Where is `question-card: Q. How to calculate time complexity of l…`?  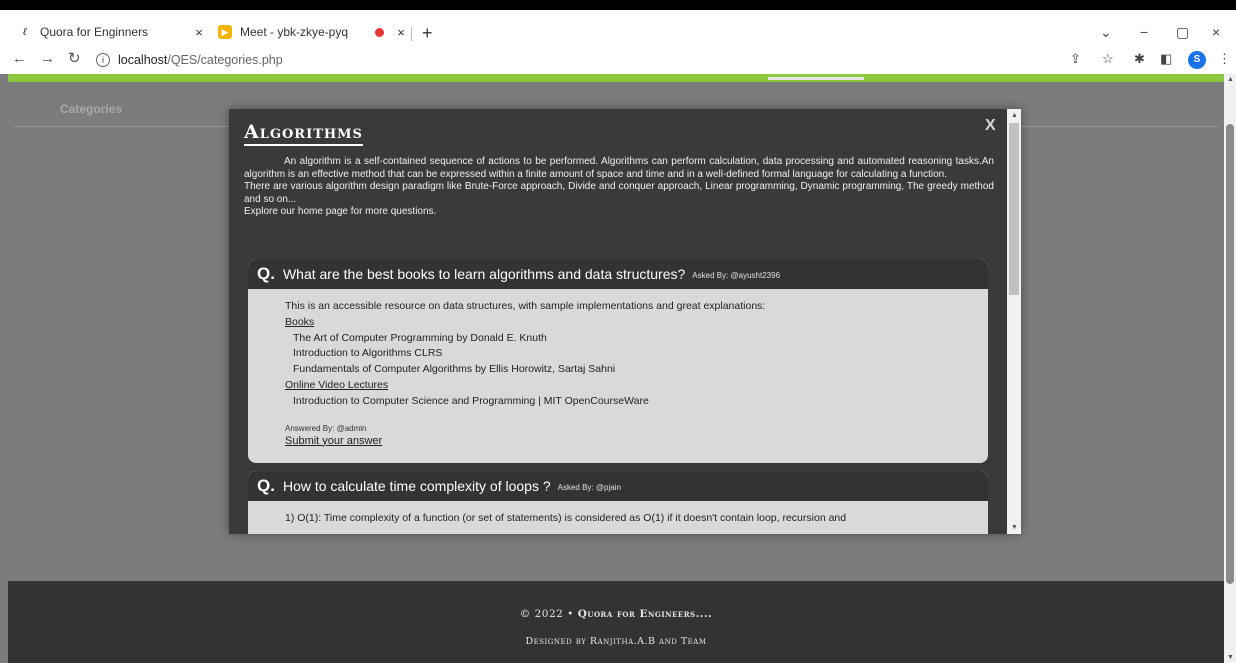 question-card: Q. How to calculate time complexity of l… is located at coordinates (618, 502).